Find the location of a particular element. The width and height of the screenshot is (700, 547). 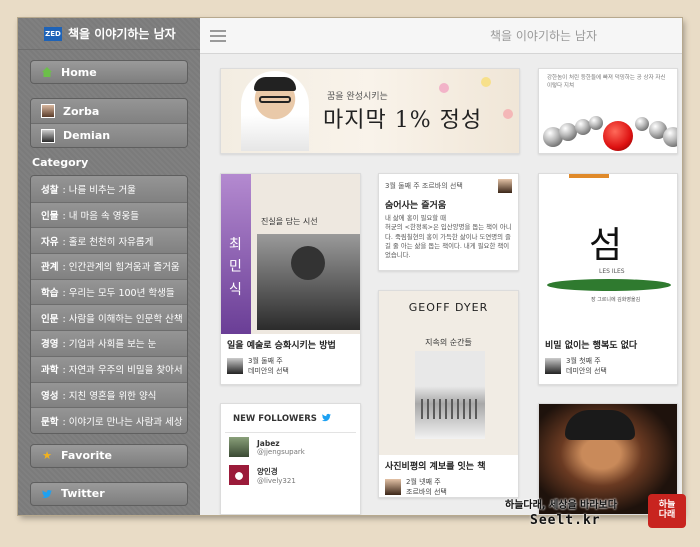

book-cover: 섬 LES ILES 장 그르니에 김화영옮김 is located at coordinates (608, 254).